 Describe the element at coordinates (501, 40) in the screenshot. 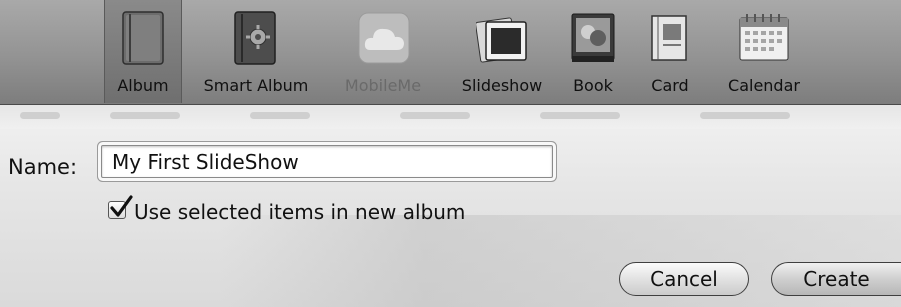

I see `slideshow-icon` at that location.